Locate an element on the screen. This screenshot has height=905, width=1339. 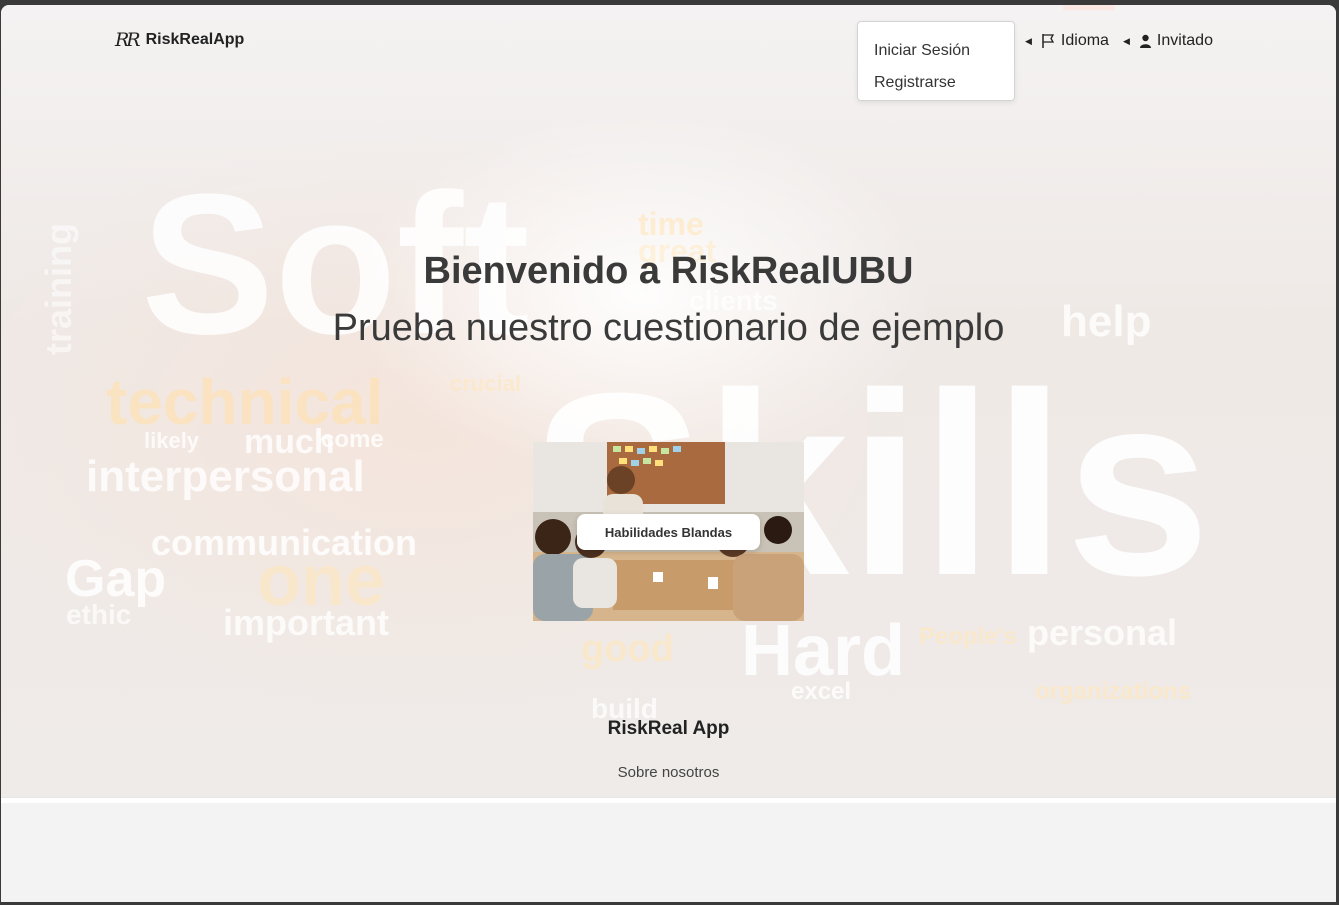
bg-word: important is located at coordinates (306, 622).